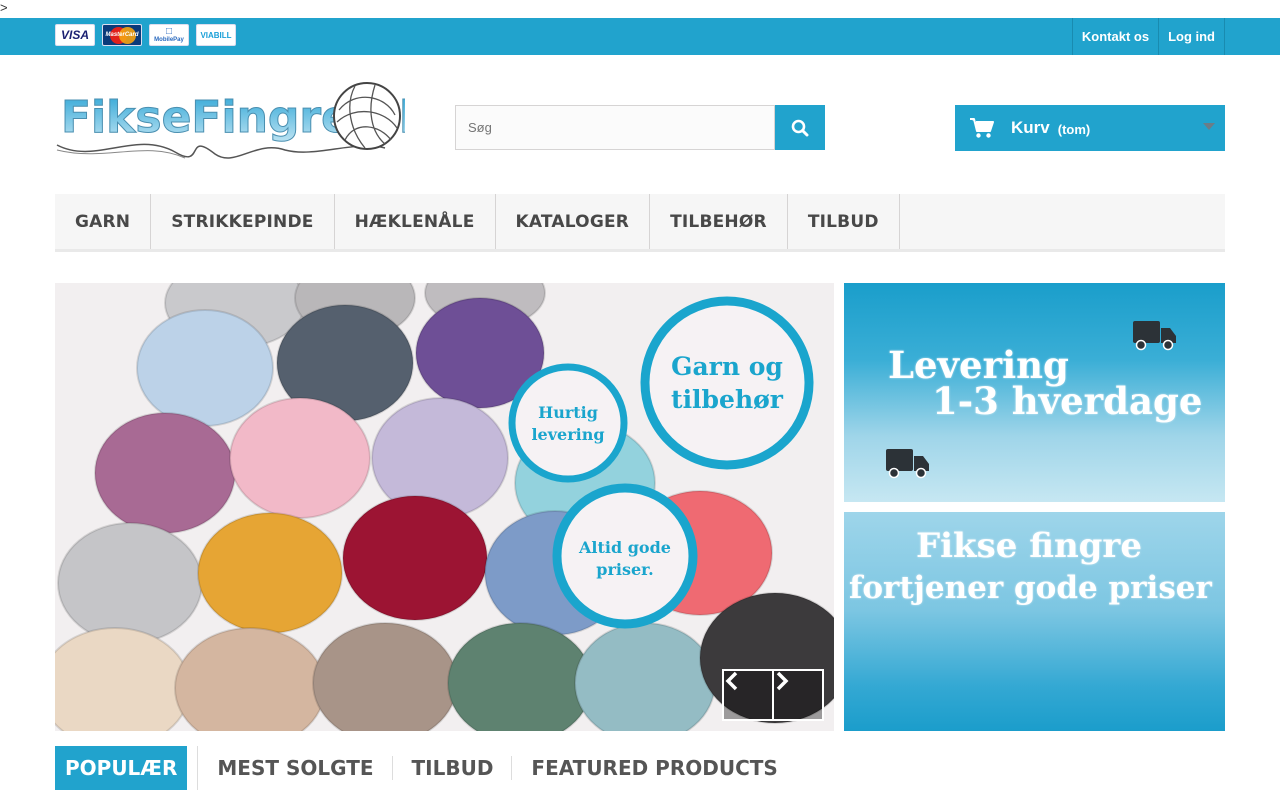 The height and width of the screenshot is (800, 1280). I want to click on nav-item-garn: GARN, so click(103, 221).